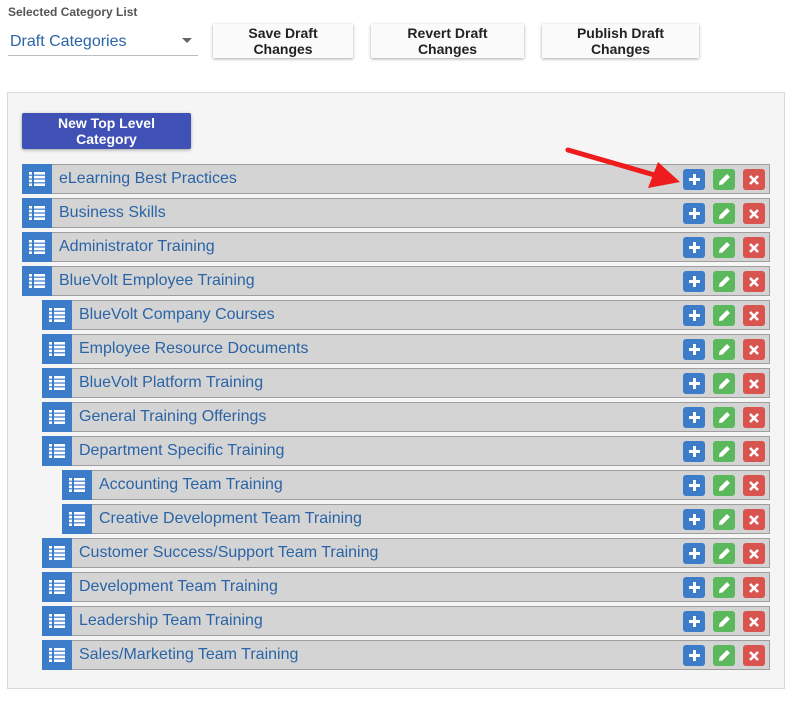 The width and height of the screenshot is (811, 709). What do you see at coordinates (228, 553) in the screenshot?
I see `category-label: Customer Success/Support Team Training` at bounding box center [228, 553].